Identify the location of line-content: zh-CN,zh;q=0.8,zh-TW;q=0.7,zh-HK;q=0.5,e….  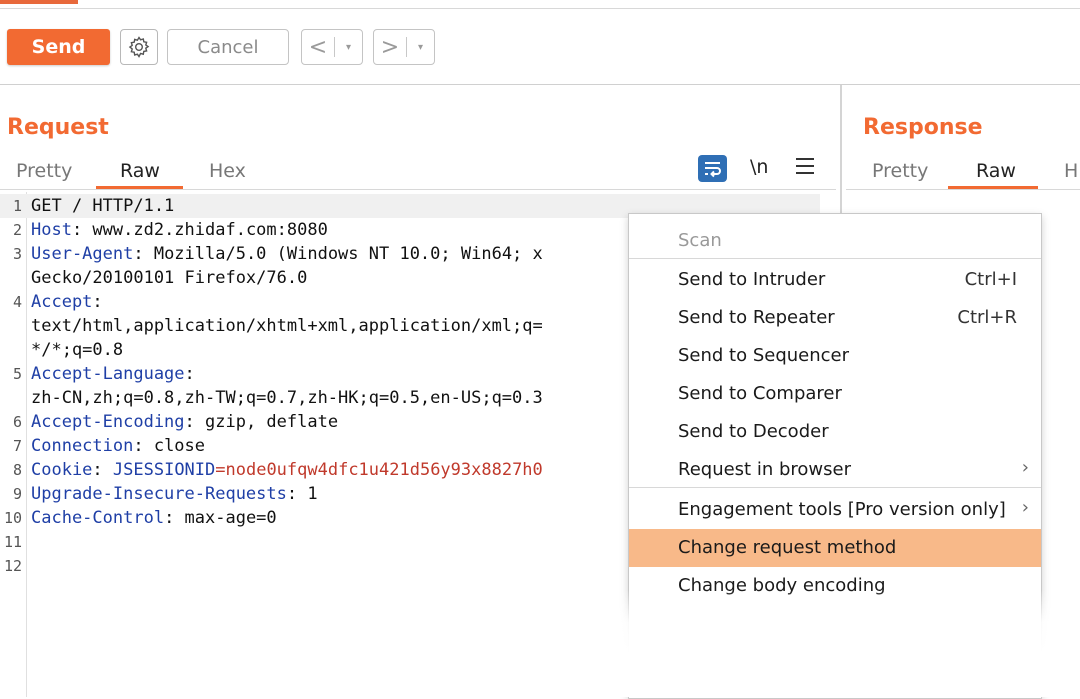
(287, 398).